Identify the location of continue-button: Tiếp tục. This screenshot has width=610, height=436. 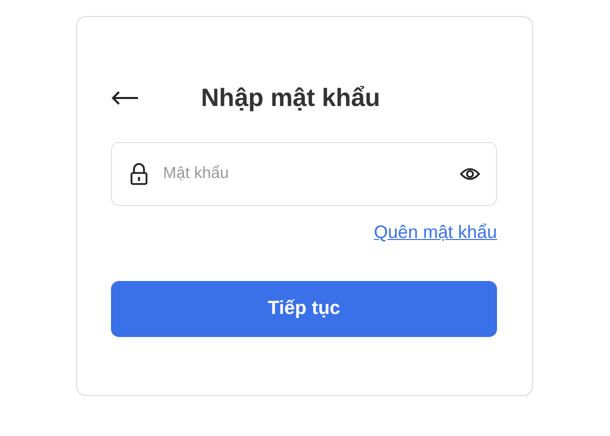
(304, 309).